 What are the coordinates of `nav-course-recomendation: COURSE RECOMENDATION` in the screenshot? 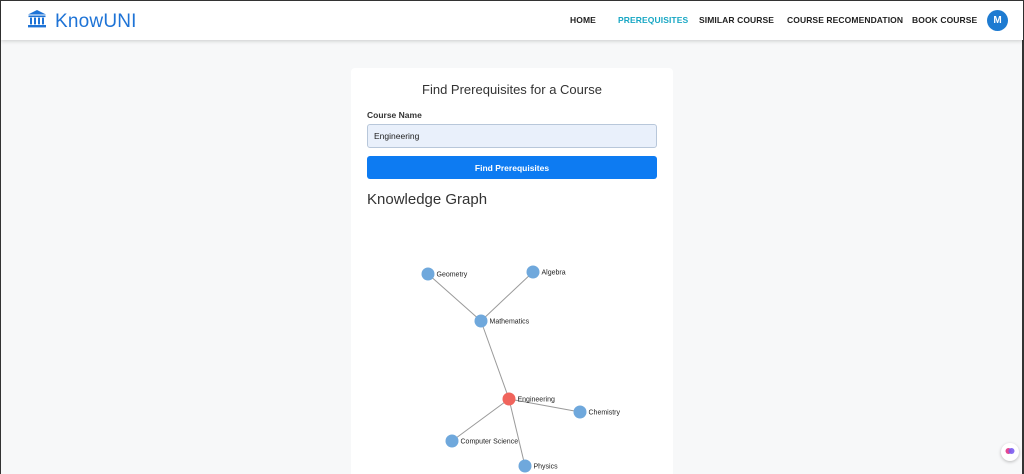 It's located at (845, 20).